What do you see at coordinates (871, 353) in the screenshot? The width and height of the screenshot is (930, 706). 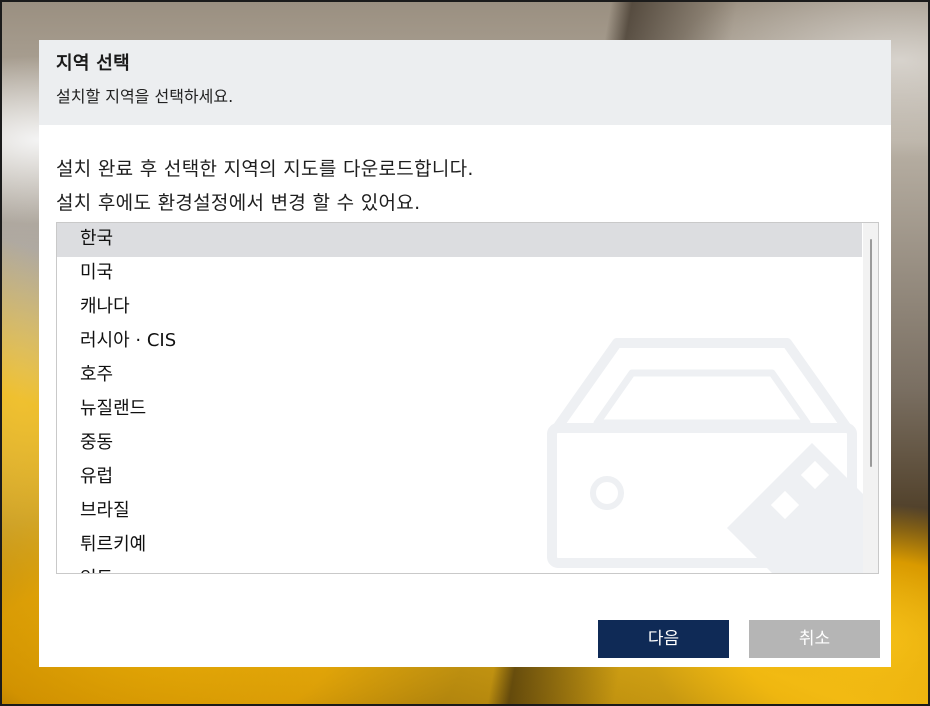 I see `scrollbar-thumb` at bounding box center [871, 353].